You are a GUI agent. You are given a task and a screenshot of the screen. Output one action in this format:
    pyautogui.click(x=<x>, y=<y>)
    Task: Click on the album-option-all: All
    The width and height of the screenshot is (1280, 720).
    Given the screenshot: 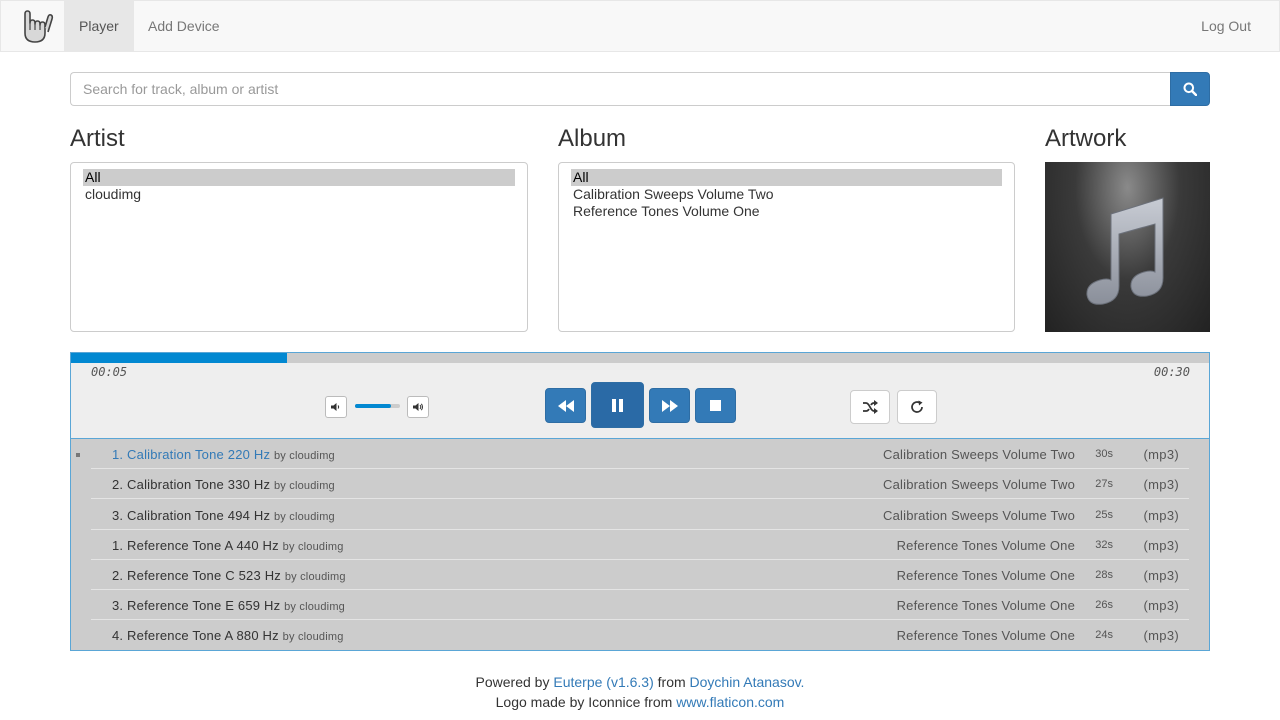 What is the action you would take?
    pyautogui.click(x=786, y=177)
    